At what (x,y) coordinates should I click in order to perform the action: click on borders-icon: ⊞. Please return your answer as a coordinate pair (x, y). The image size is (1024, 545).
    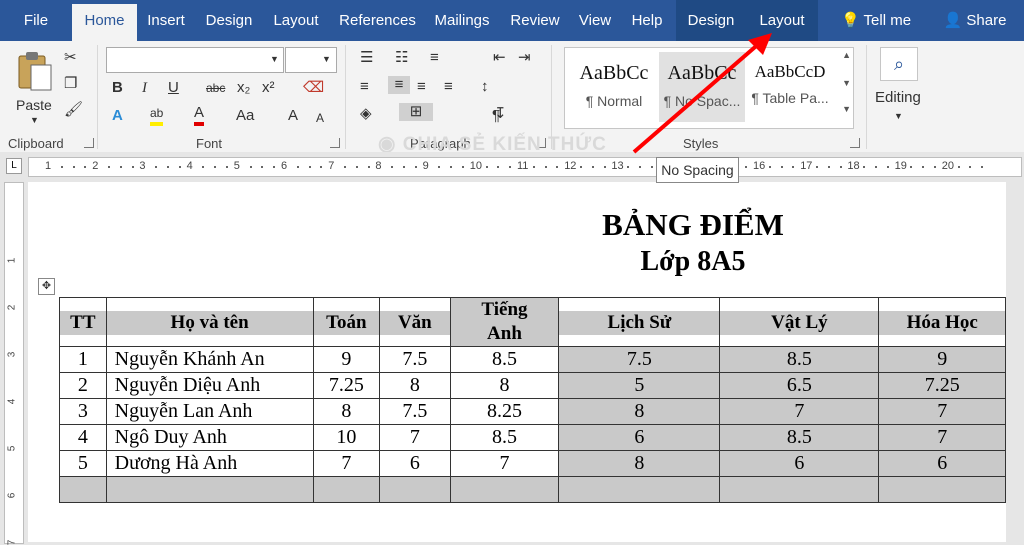
    Looking at the image, I should click on (416, 112).